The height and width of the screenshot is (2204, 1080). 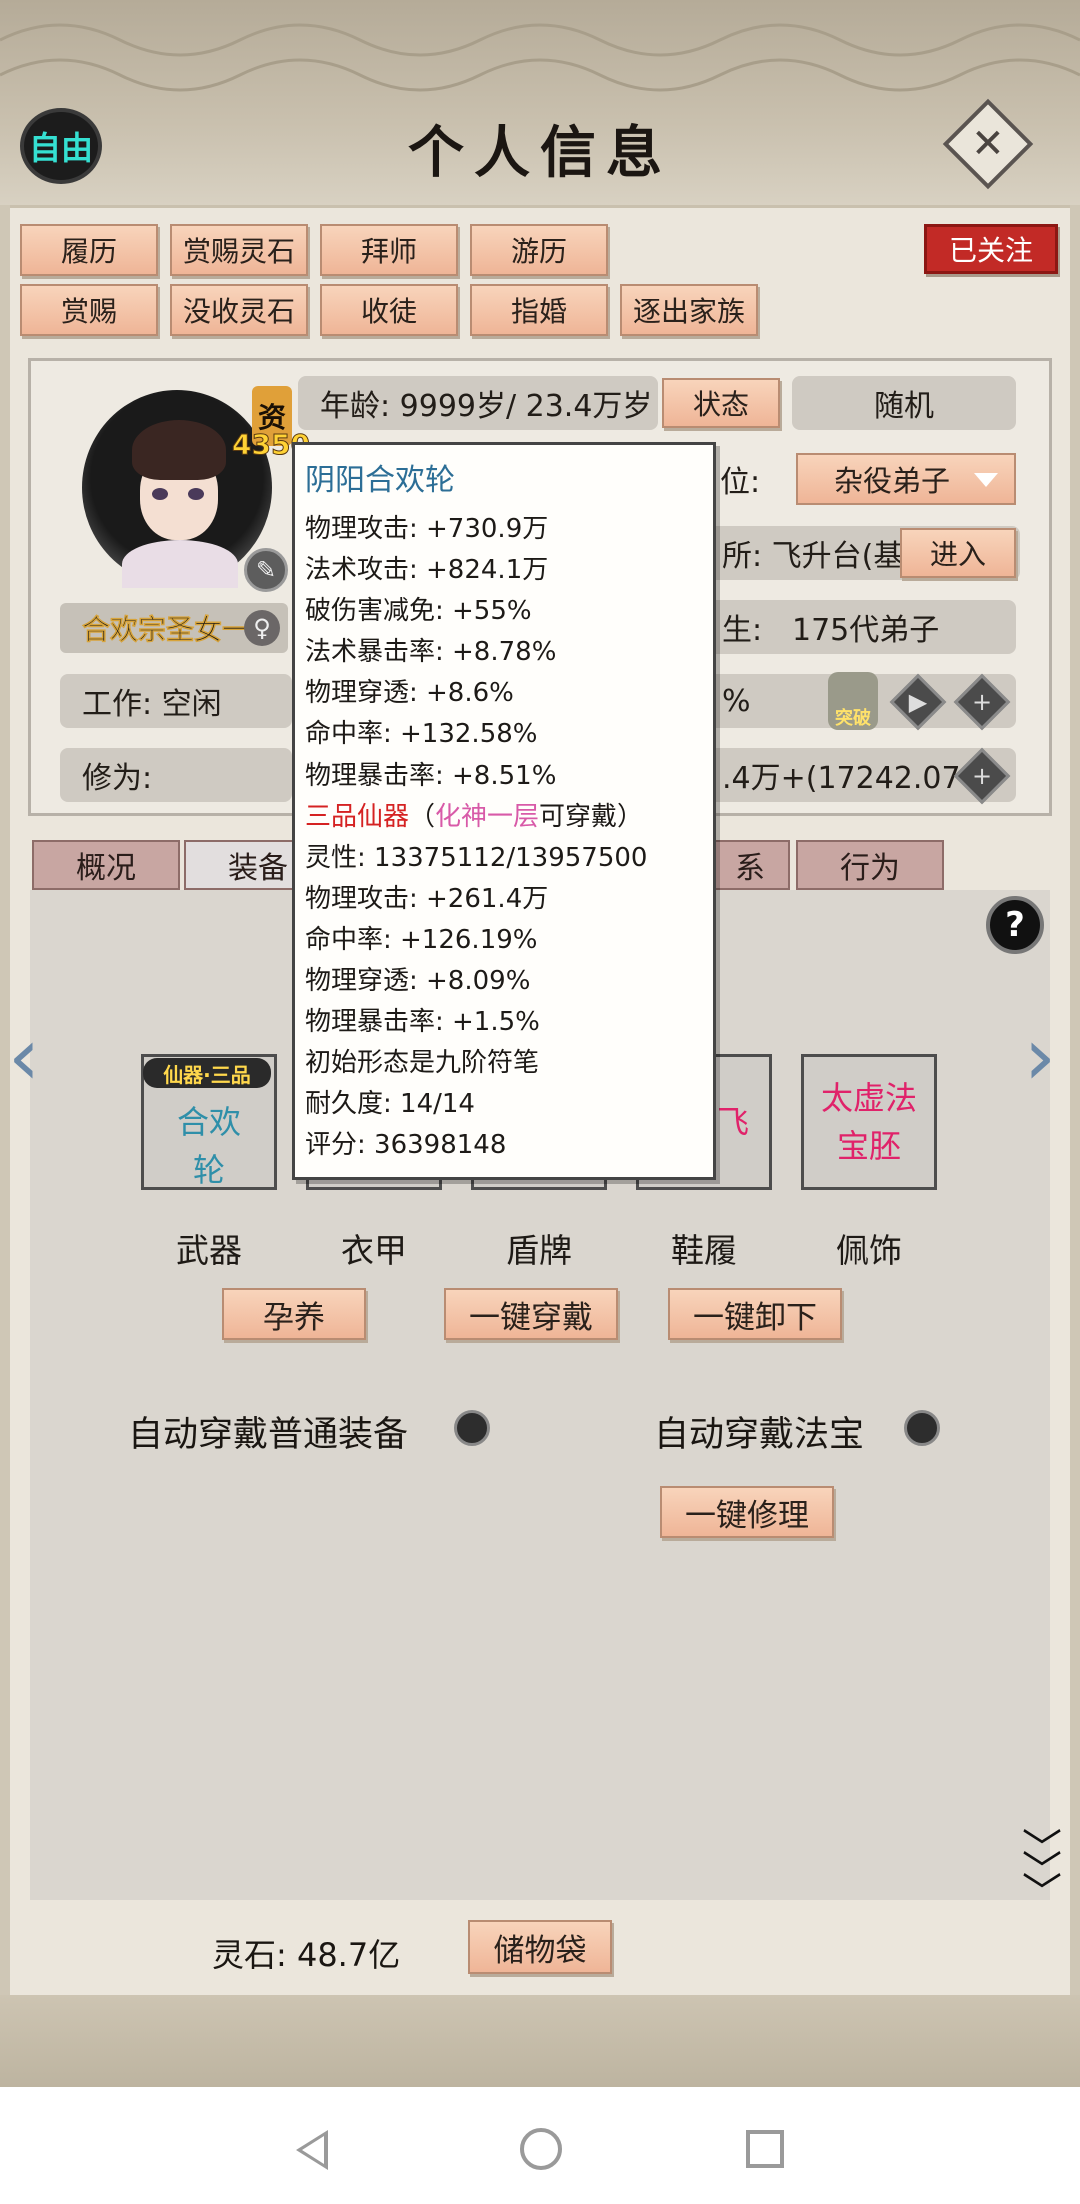 What do you see at coordinates (180, 564) in the screenshot?
I see `avatar-body` at bounding box center [180, 564].